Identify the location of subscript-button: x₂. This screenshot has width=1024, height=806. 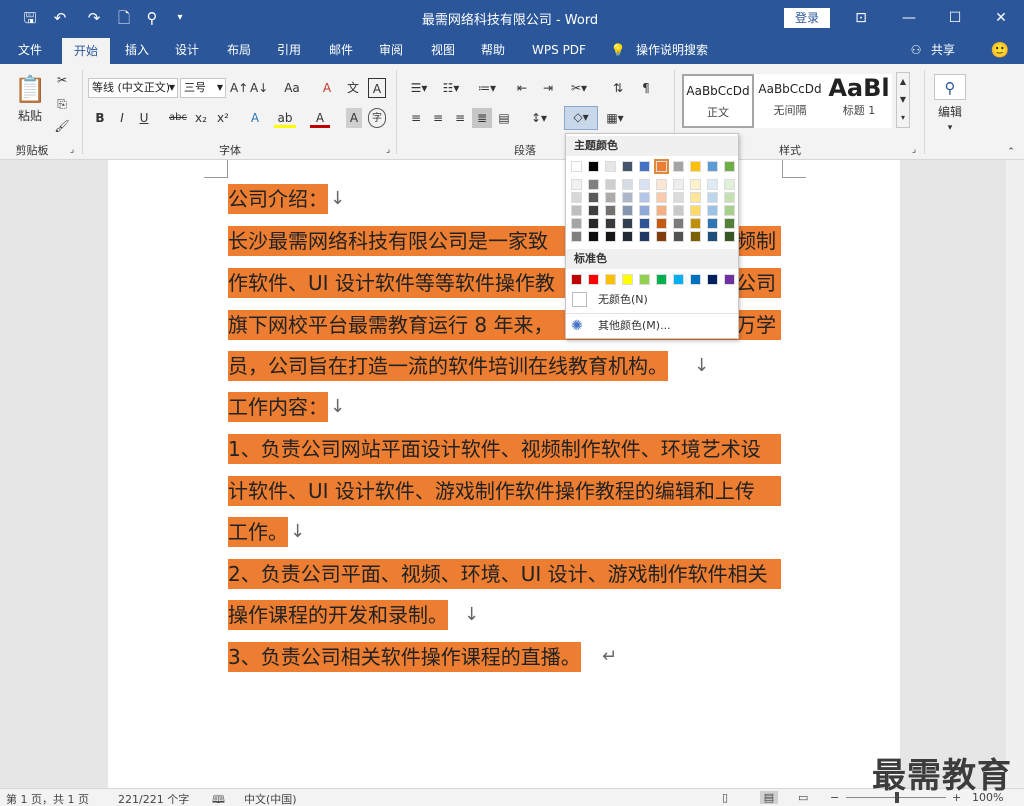
(201, 118).